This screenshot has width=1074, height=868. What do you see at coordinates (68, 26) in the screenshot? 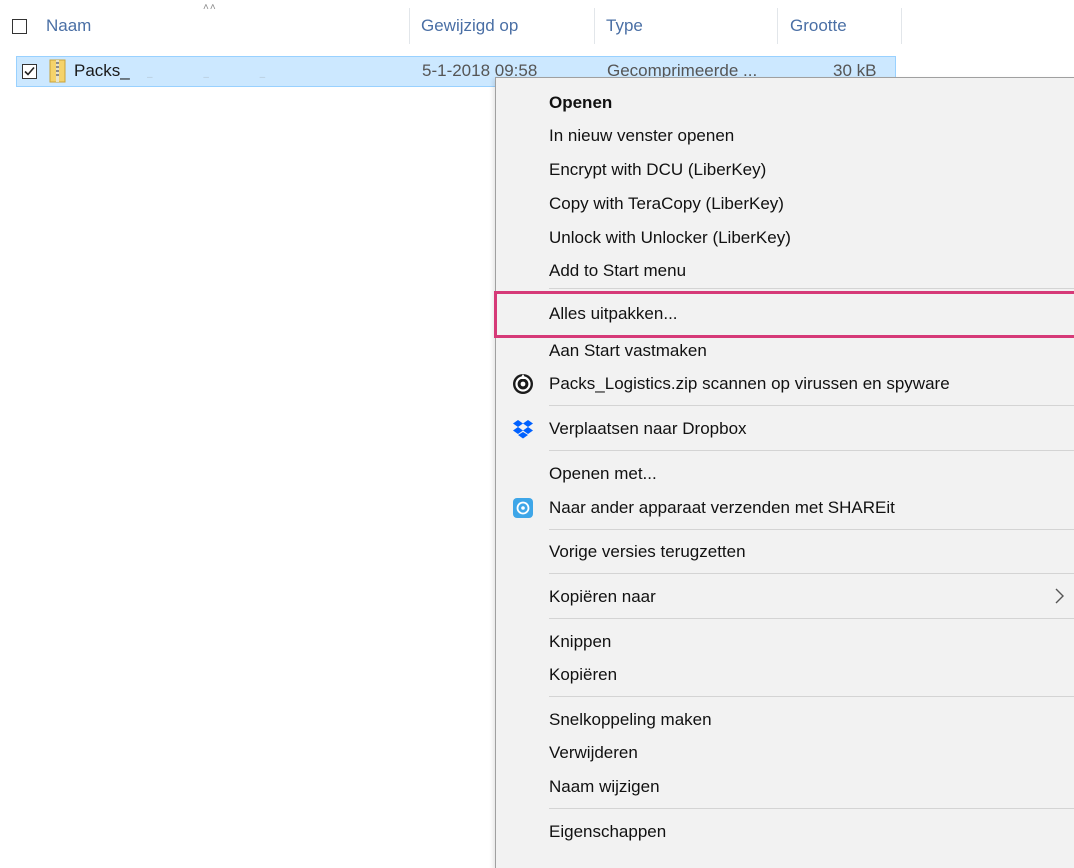
I see `column-name: Naam` at bounding box center [68, 26].